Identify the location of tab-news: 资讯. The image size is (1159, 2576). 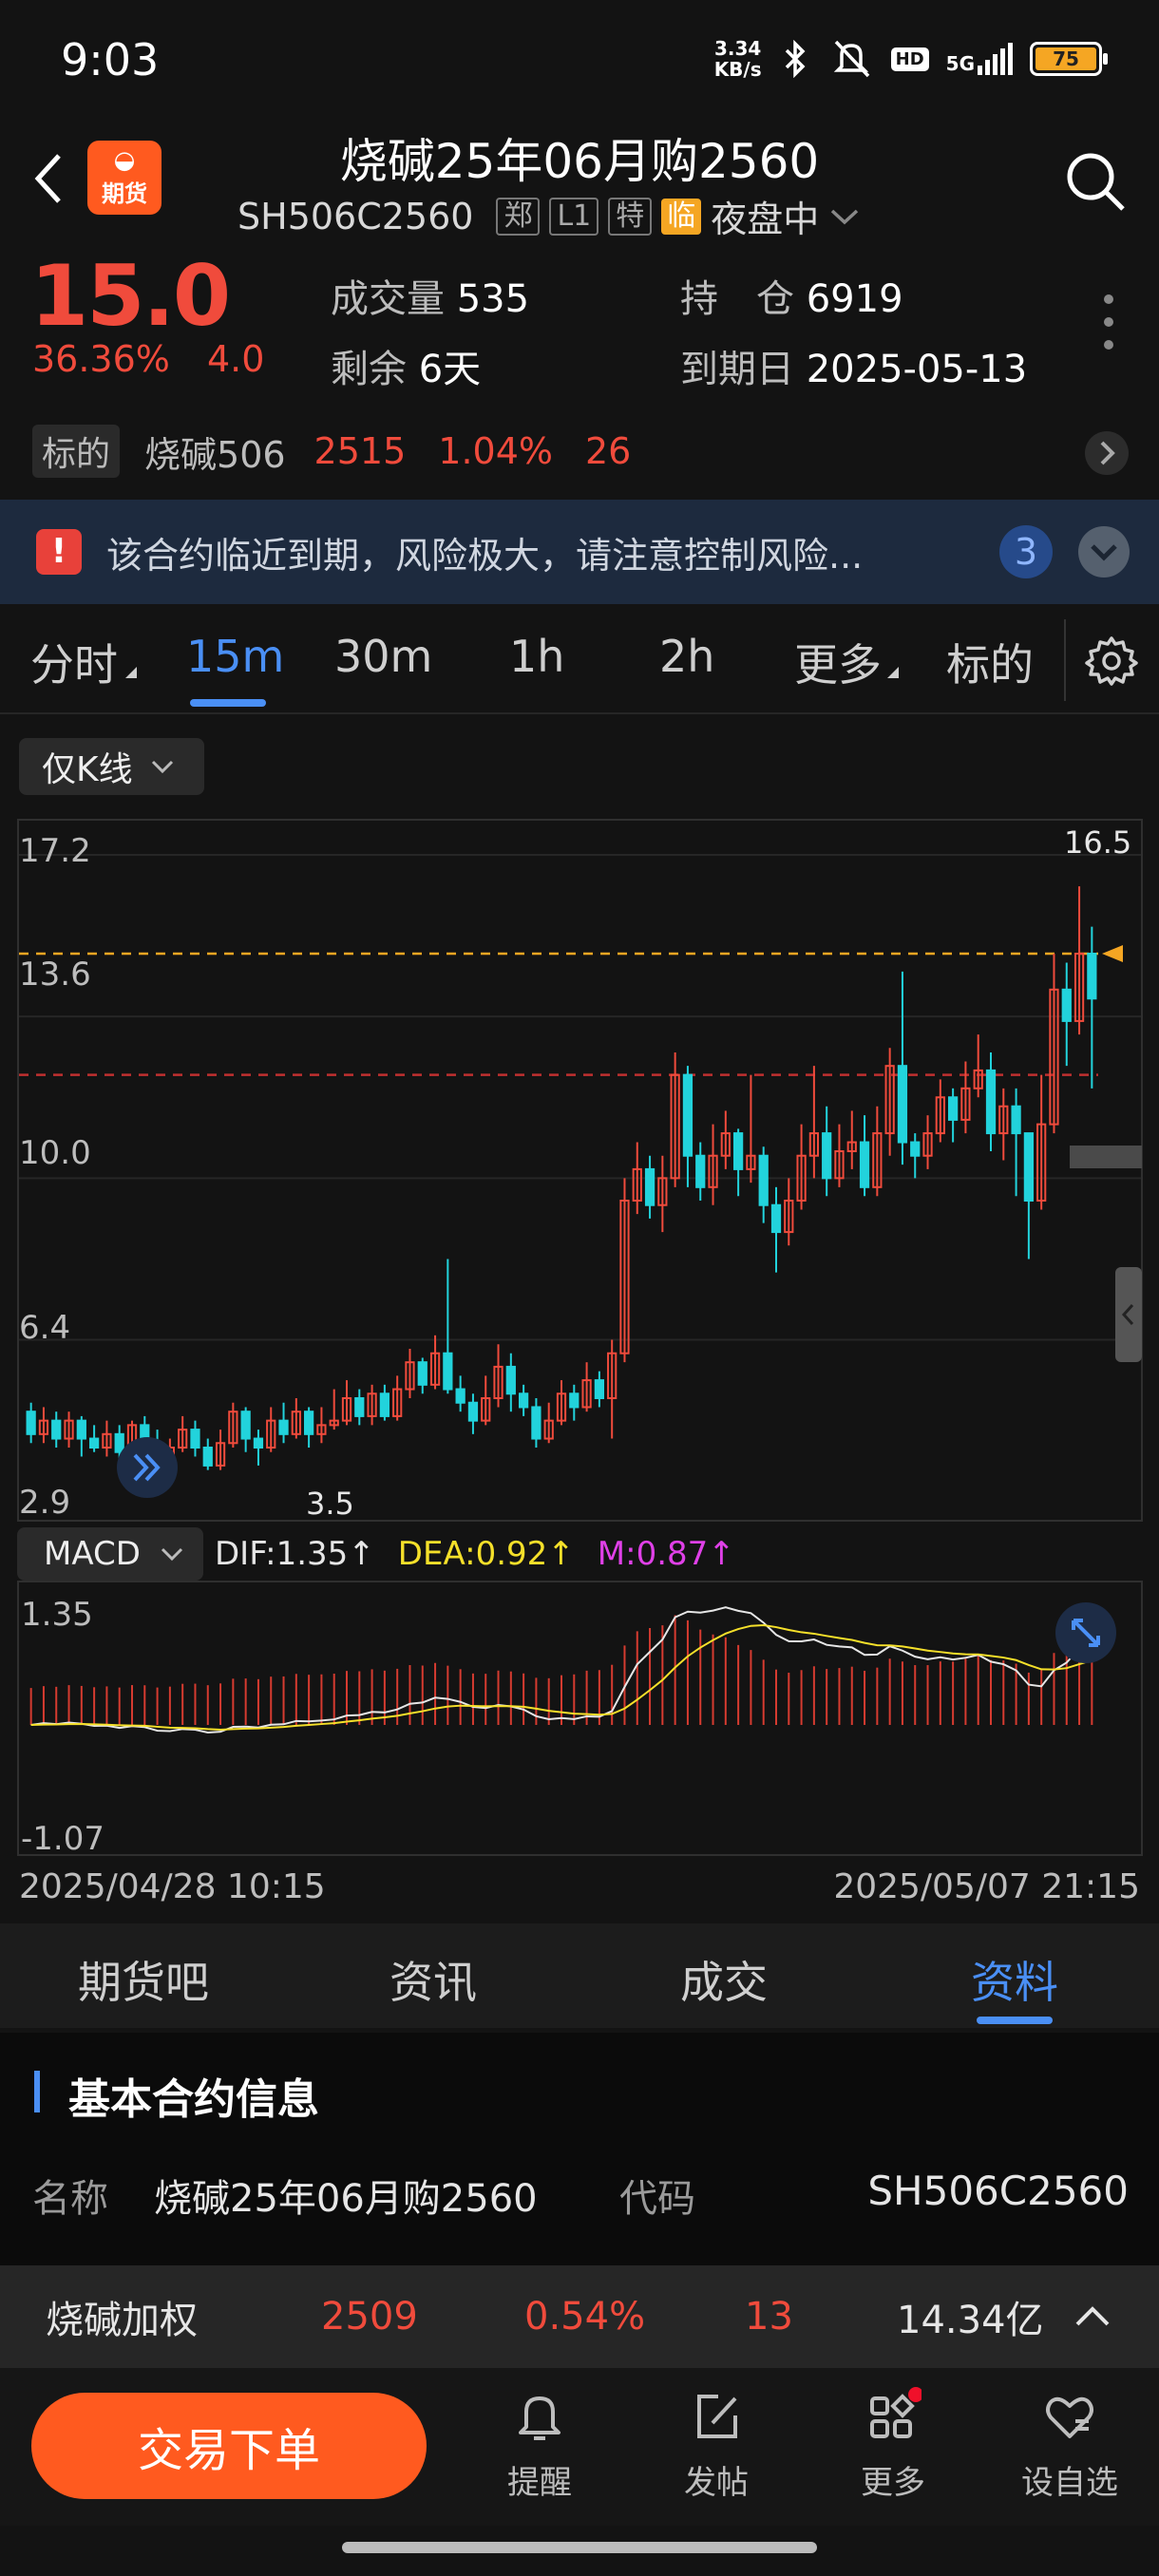
(433, 1979).